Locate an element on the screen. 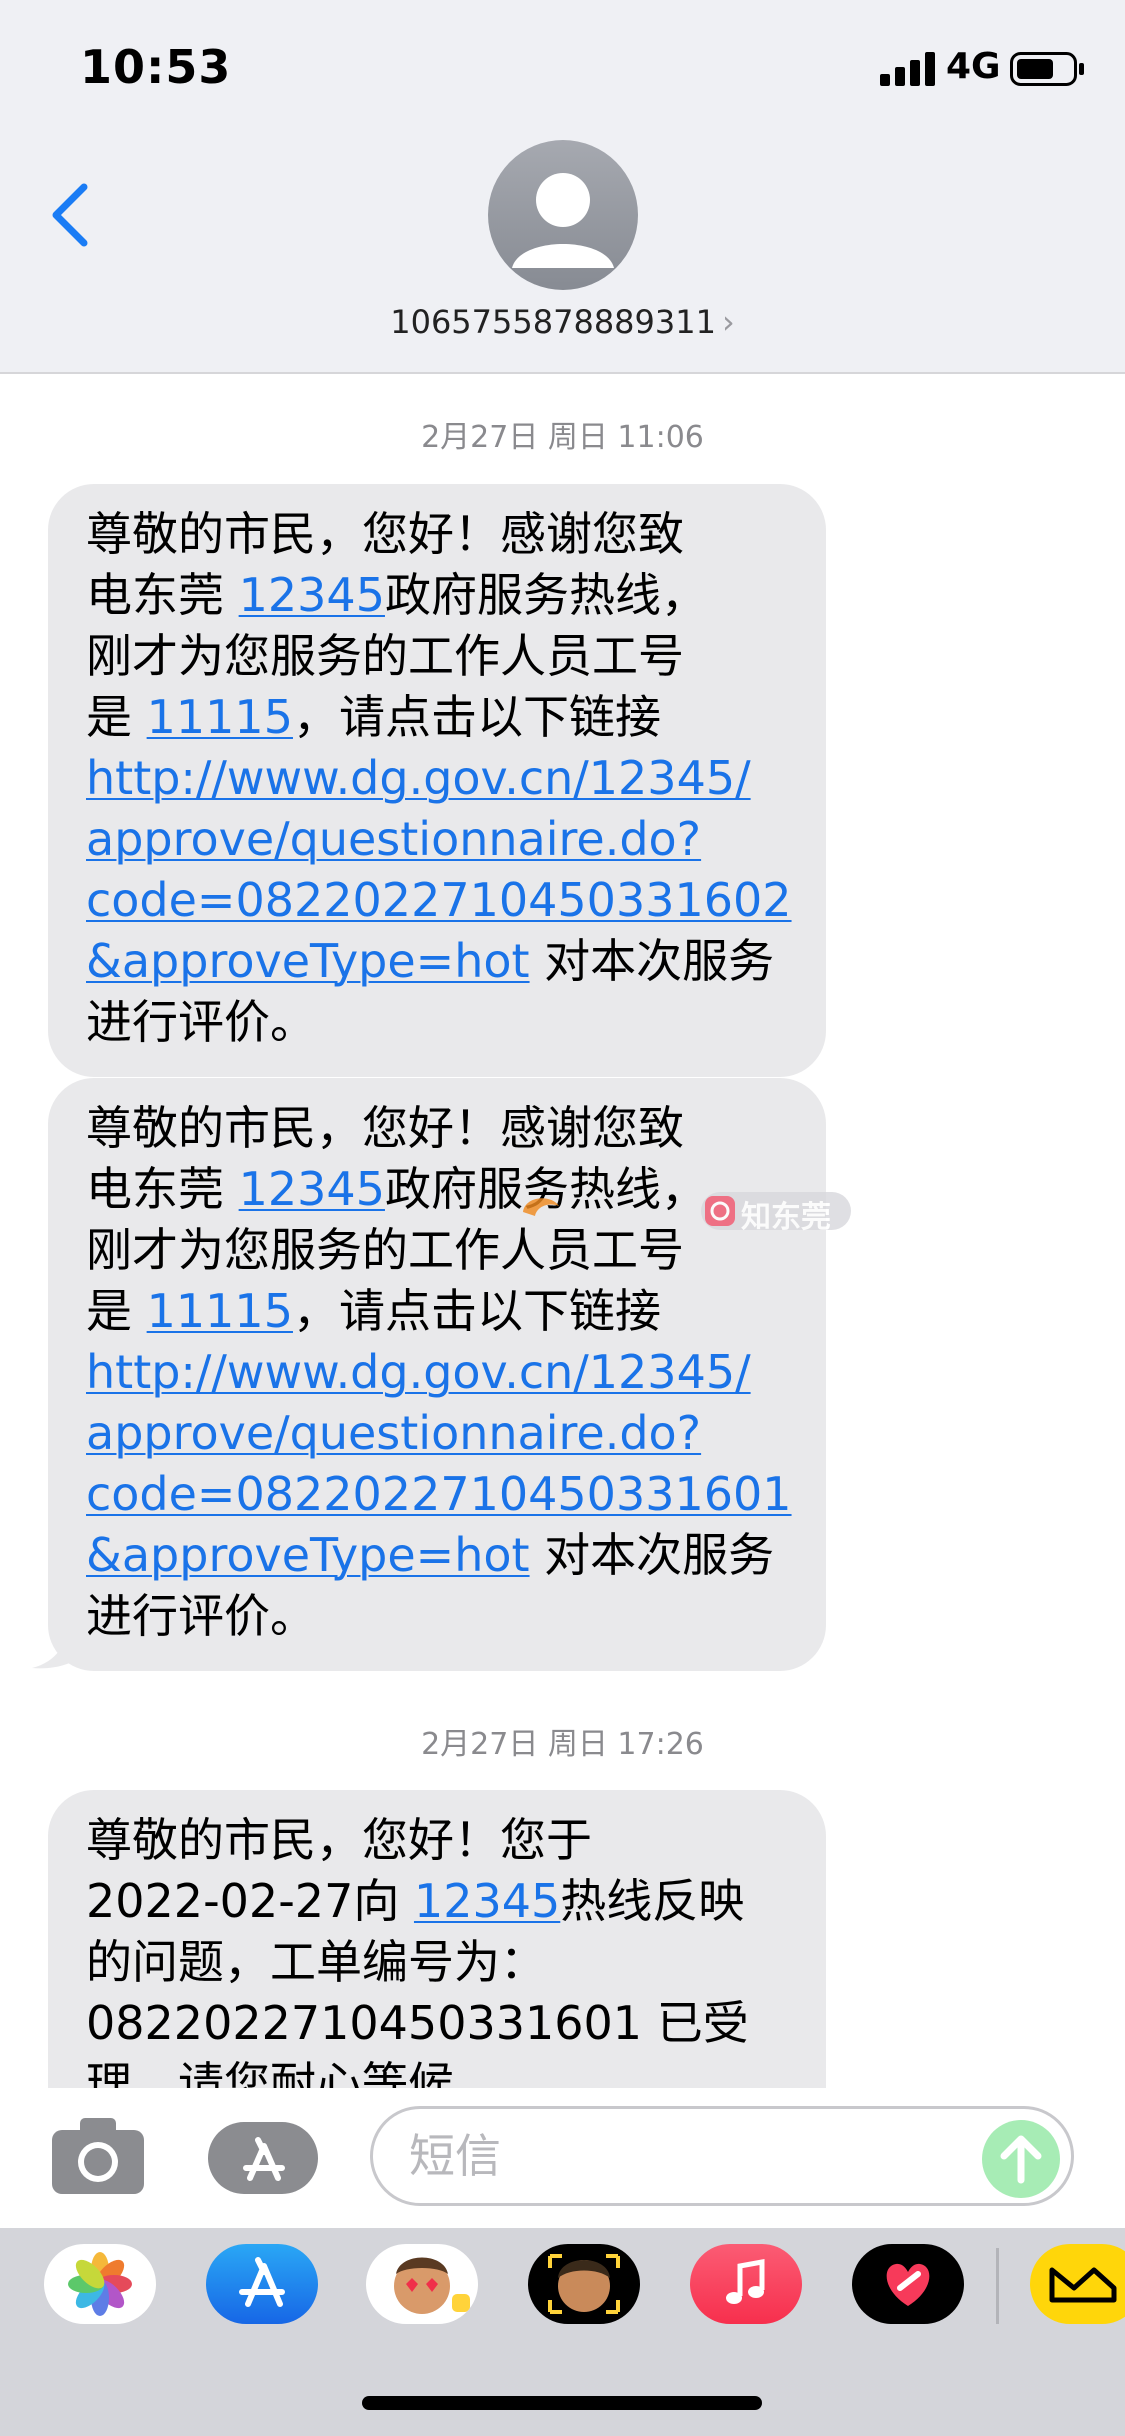 The image size is (1125, 2436). message-input: 短信 is located at coordinates (722, 2156).